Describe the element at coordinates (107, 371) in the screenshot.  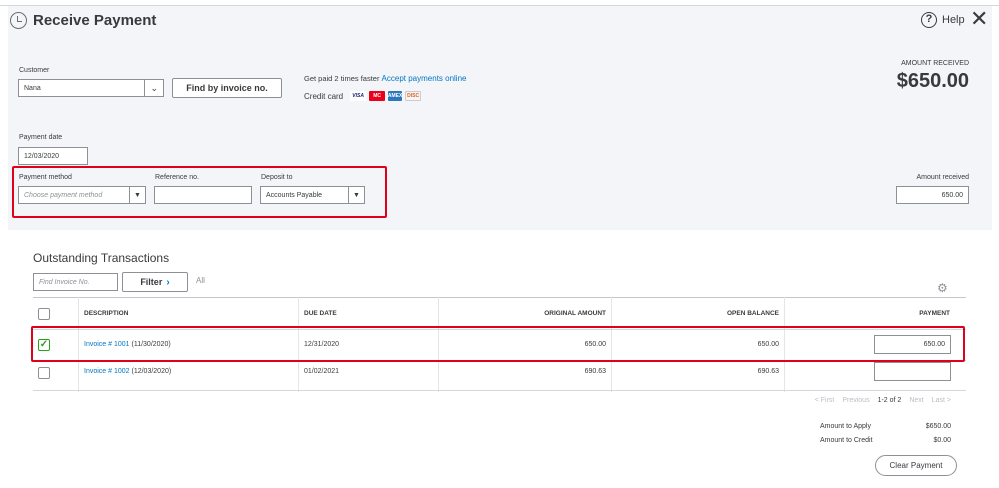
I see `invoice-link: Invoice # 1002` at that location.